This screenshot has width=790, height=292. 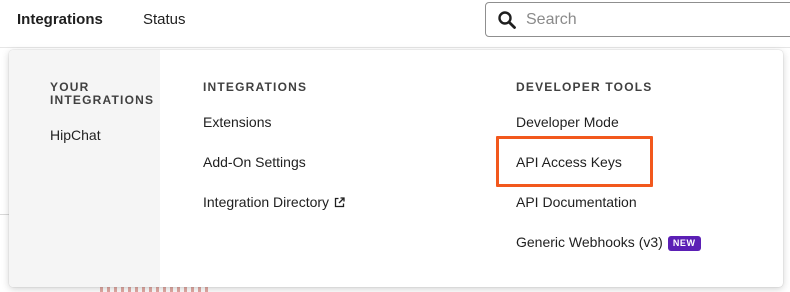 I want to click on search-box, so click(x=637, y=19).